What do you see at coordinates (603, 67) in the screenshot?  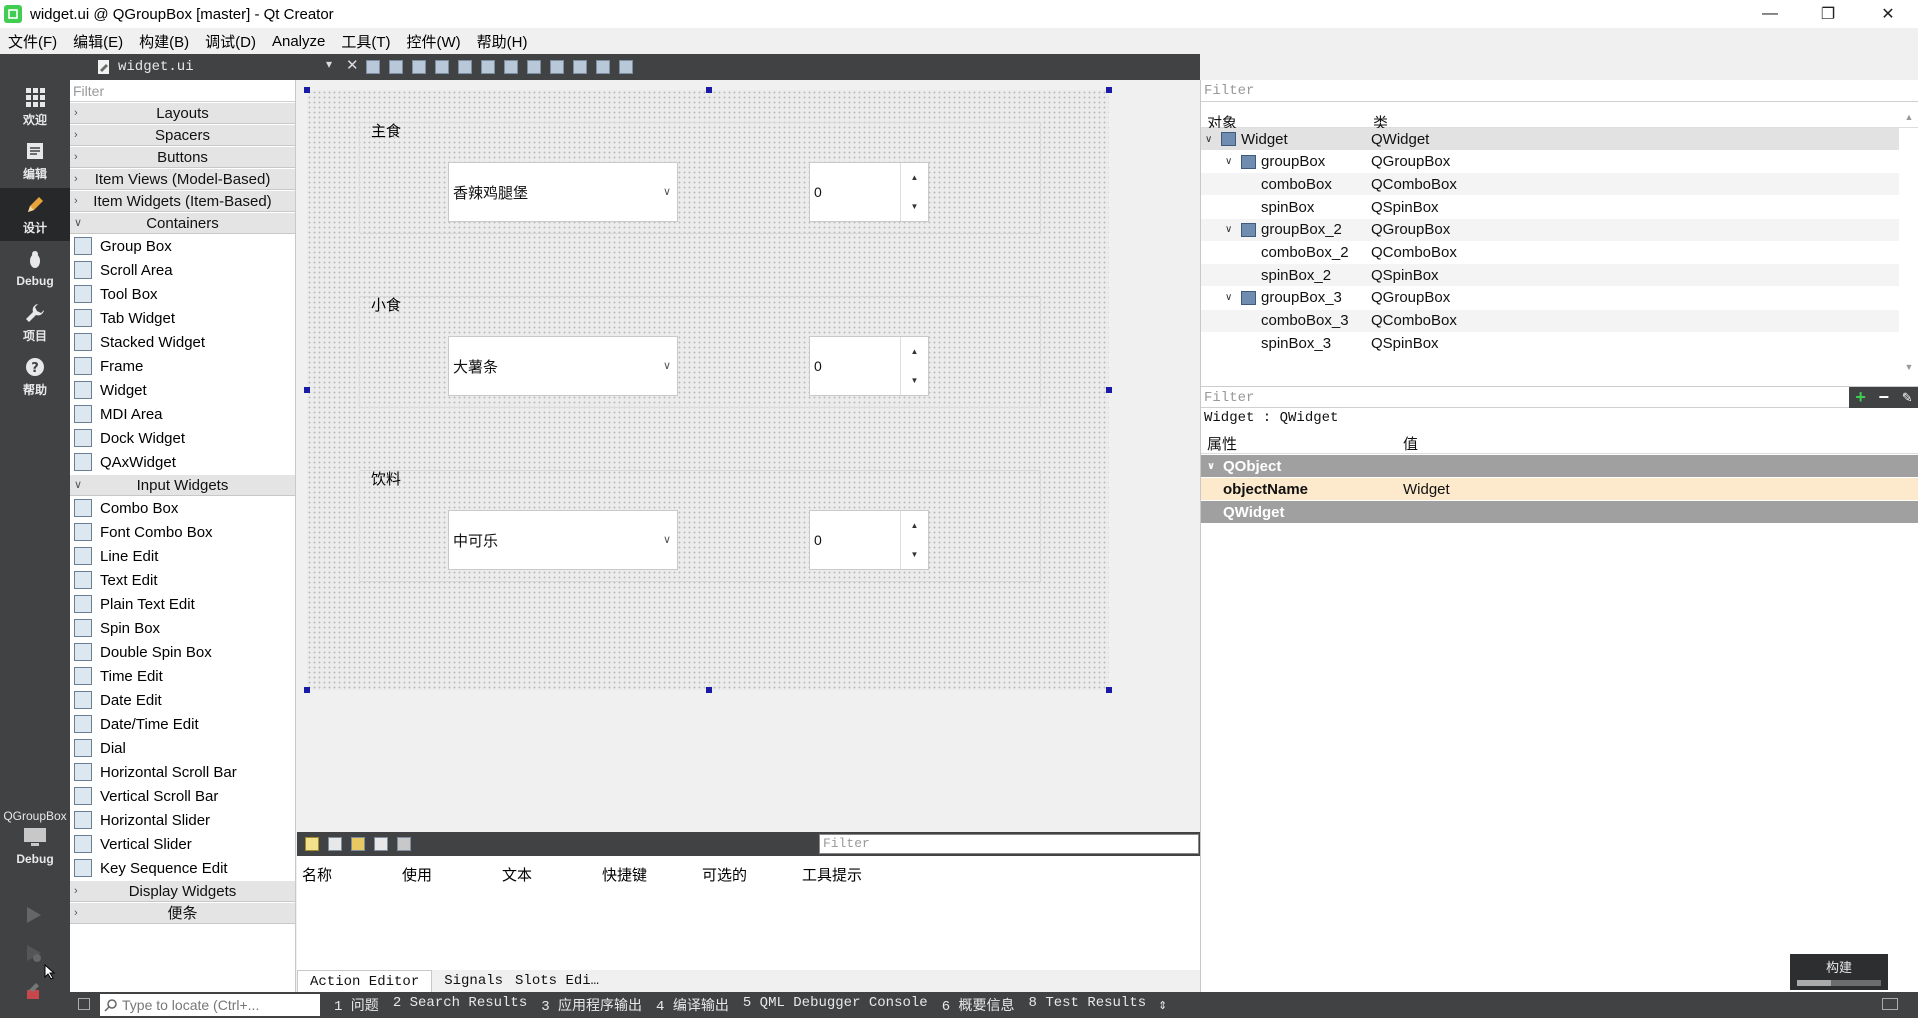 I see `break-layout-icon` at bounding box center [603, 67].